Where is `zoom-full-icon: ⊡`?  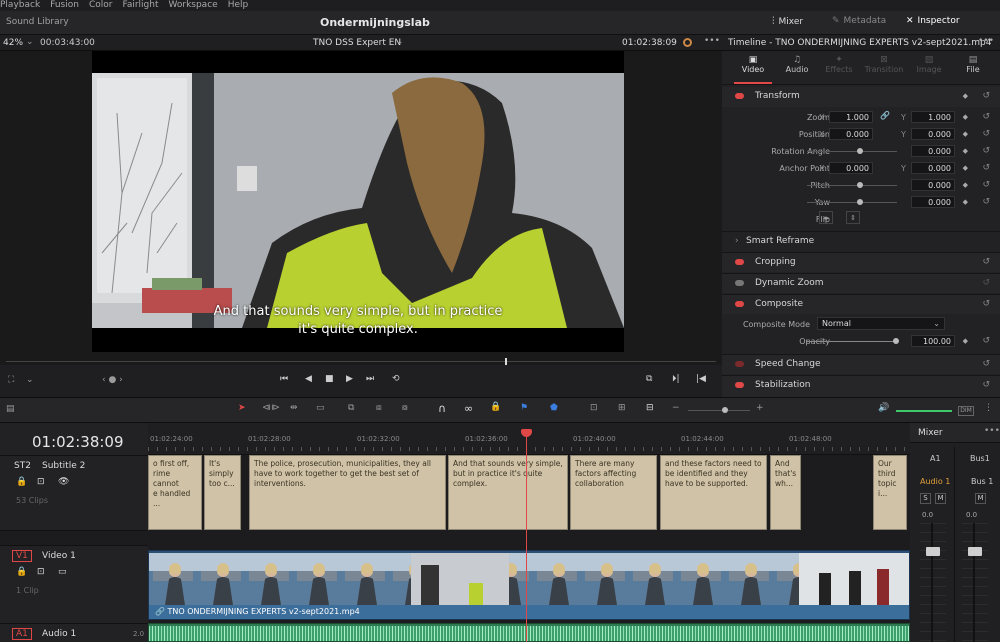
zoom-full-icon: ⊡ is located at coordinates (594, 408).